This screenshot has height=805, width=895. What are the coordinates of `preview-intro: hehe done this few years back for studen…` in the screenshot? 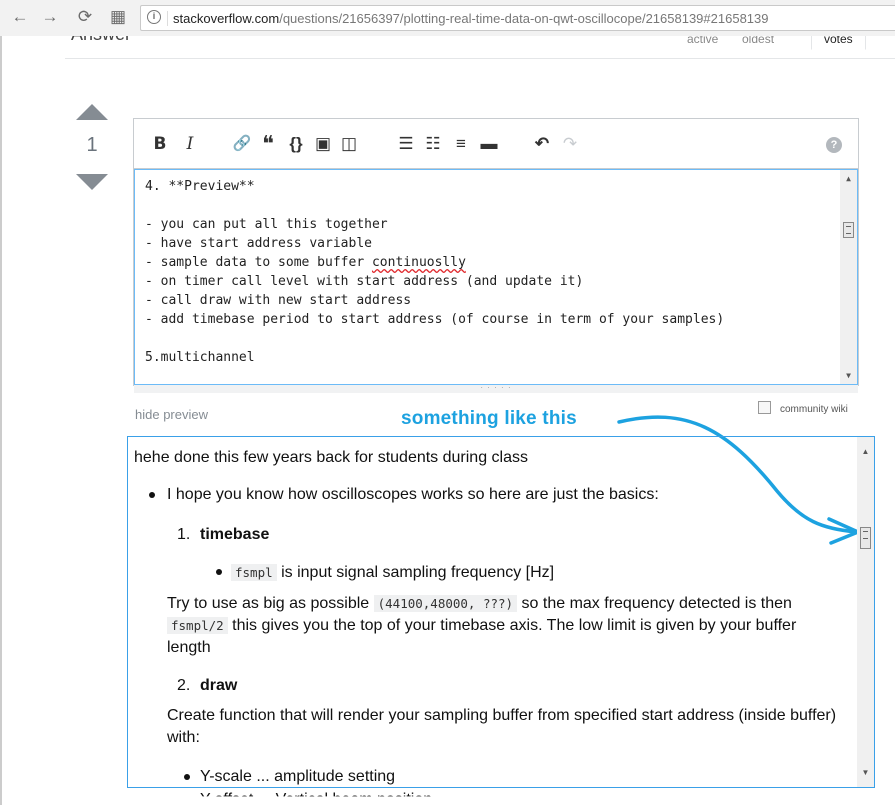 It's located at (331, 457).